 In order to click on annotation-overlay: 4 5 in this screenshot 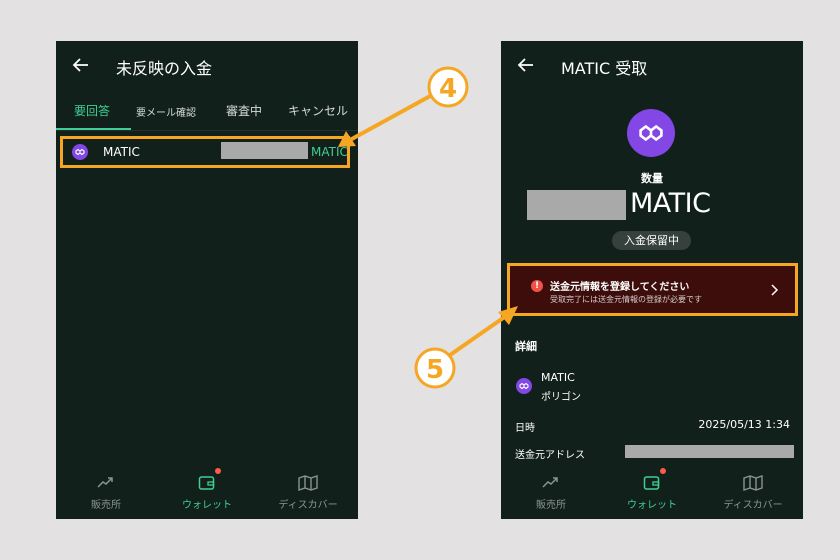, I will do `click(428, 227)`.